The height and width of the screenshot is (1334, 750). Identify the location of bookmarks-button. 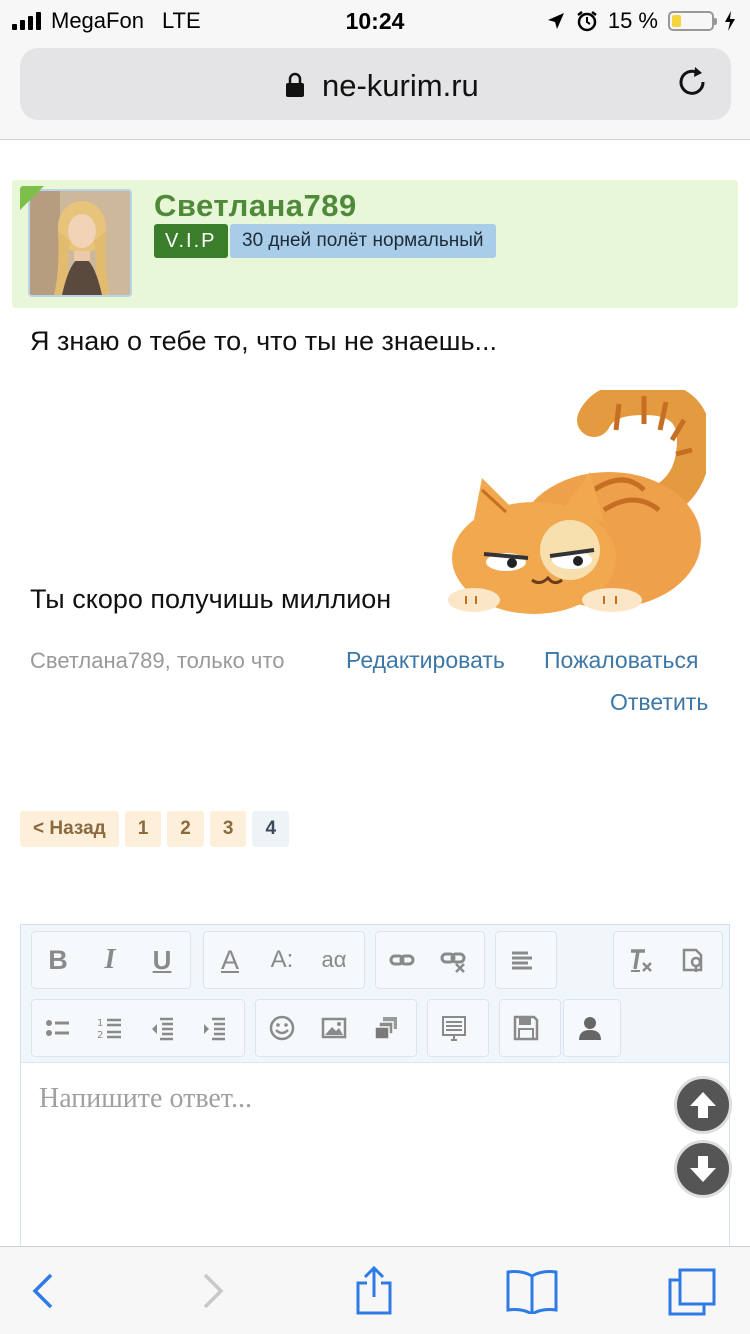
(532, 1291).